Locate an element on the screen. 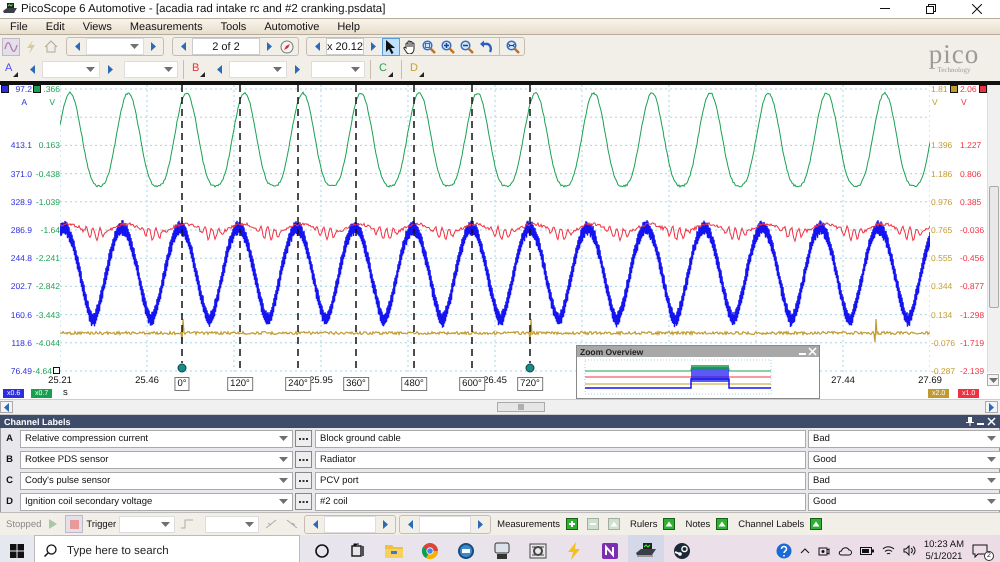 The width and height of the screenshot is (1000, 562). speaker-icon is located at coordinates (909, 550).